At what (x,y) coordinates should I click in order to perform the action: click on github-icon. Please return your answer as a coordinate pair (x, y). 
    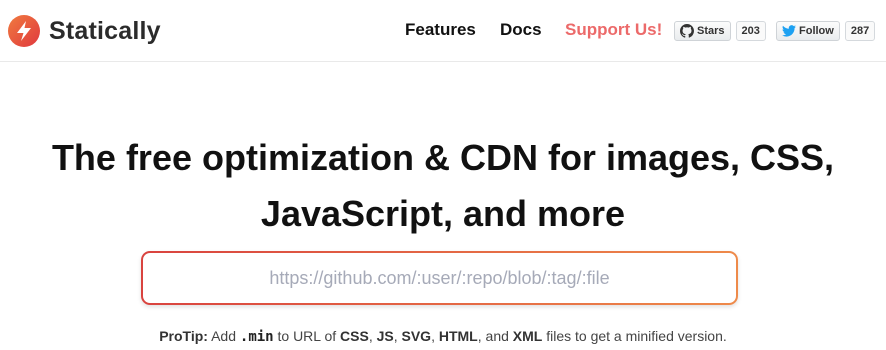
    Looking at the image, I should click on (687, 31).